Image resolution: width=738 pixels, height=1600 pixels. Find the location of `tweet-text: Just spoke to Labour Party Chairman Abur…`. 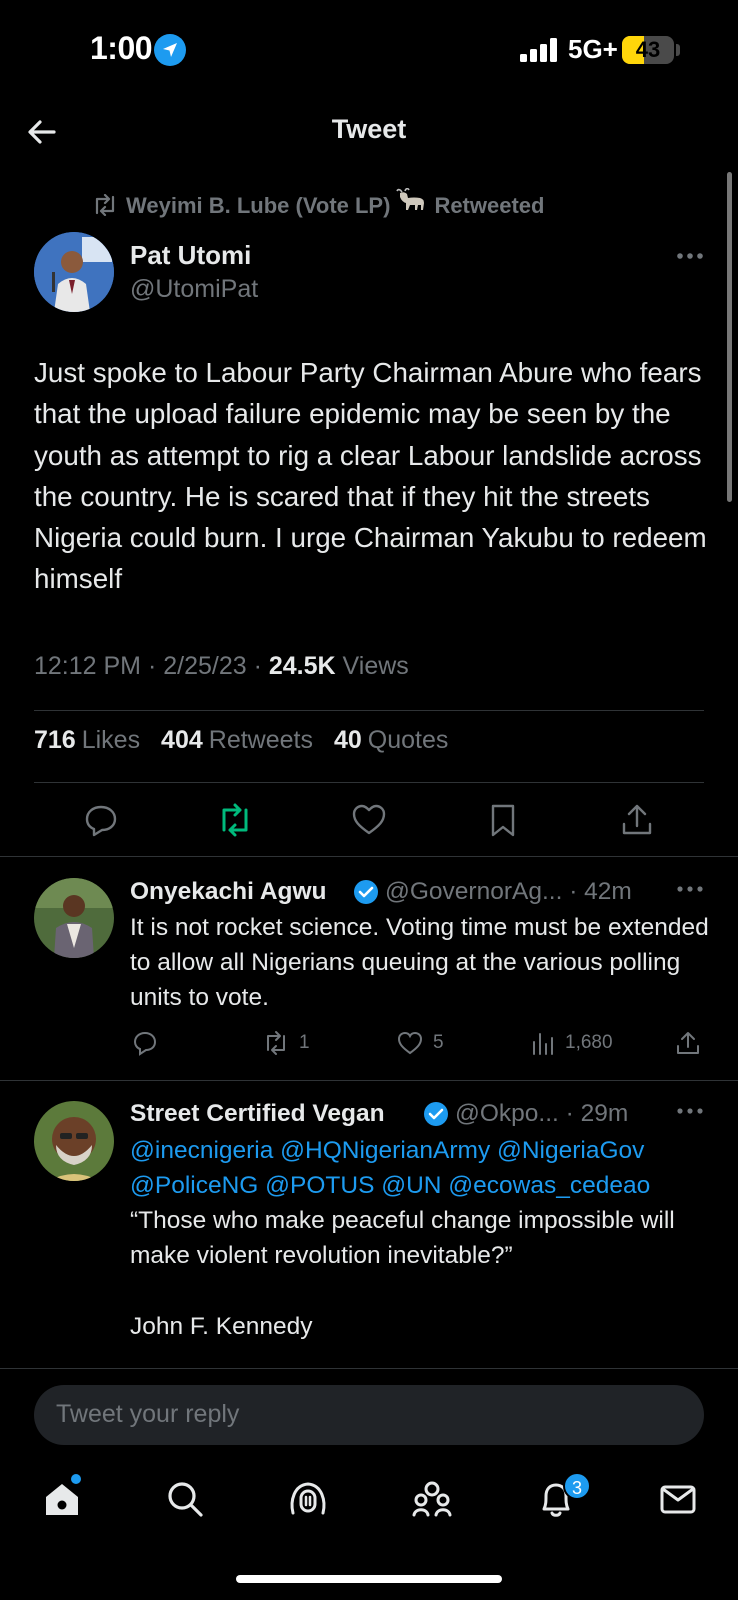

tweet-text: Just spoke to Labour Party Chairman Abur… is located at coordinates (370, 476).